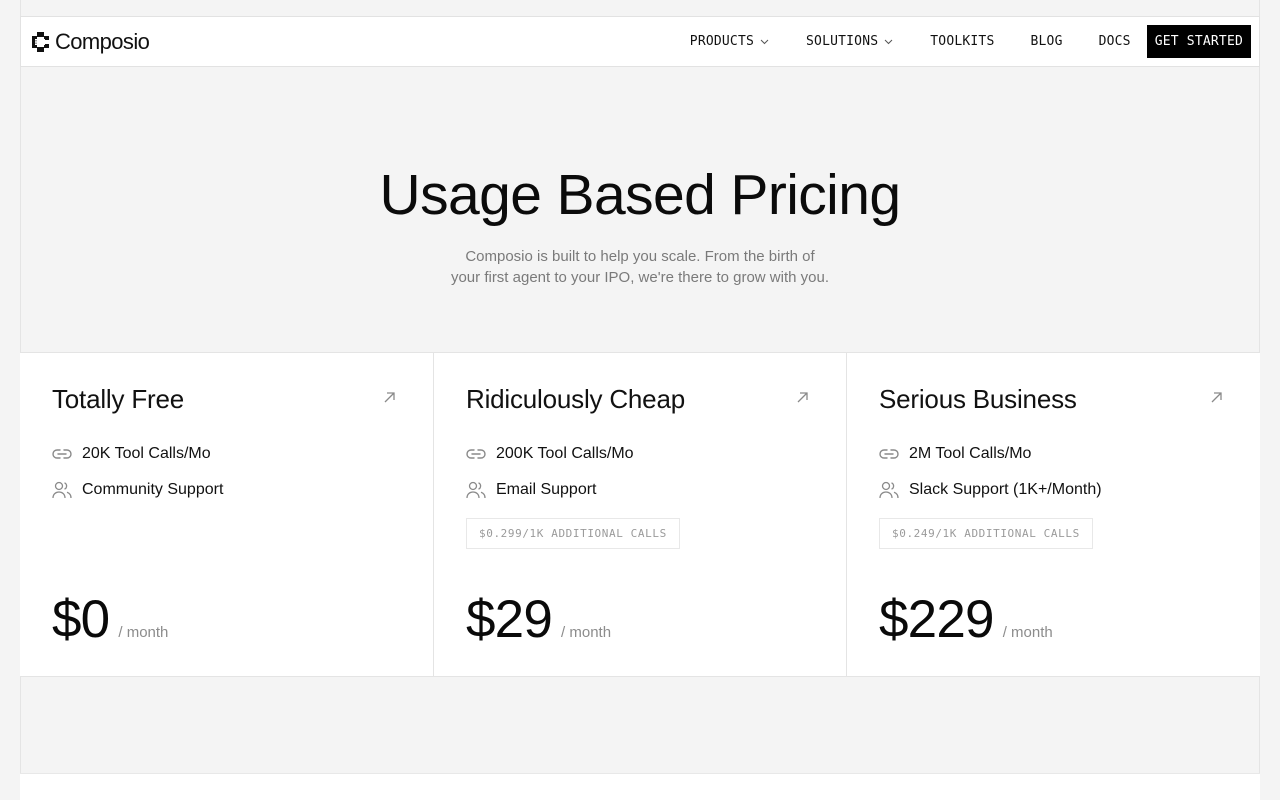 This screenshot has height=800, width=1280. I want to click on plan-feature: Community Support, so click(137, 490).